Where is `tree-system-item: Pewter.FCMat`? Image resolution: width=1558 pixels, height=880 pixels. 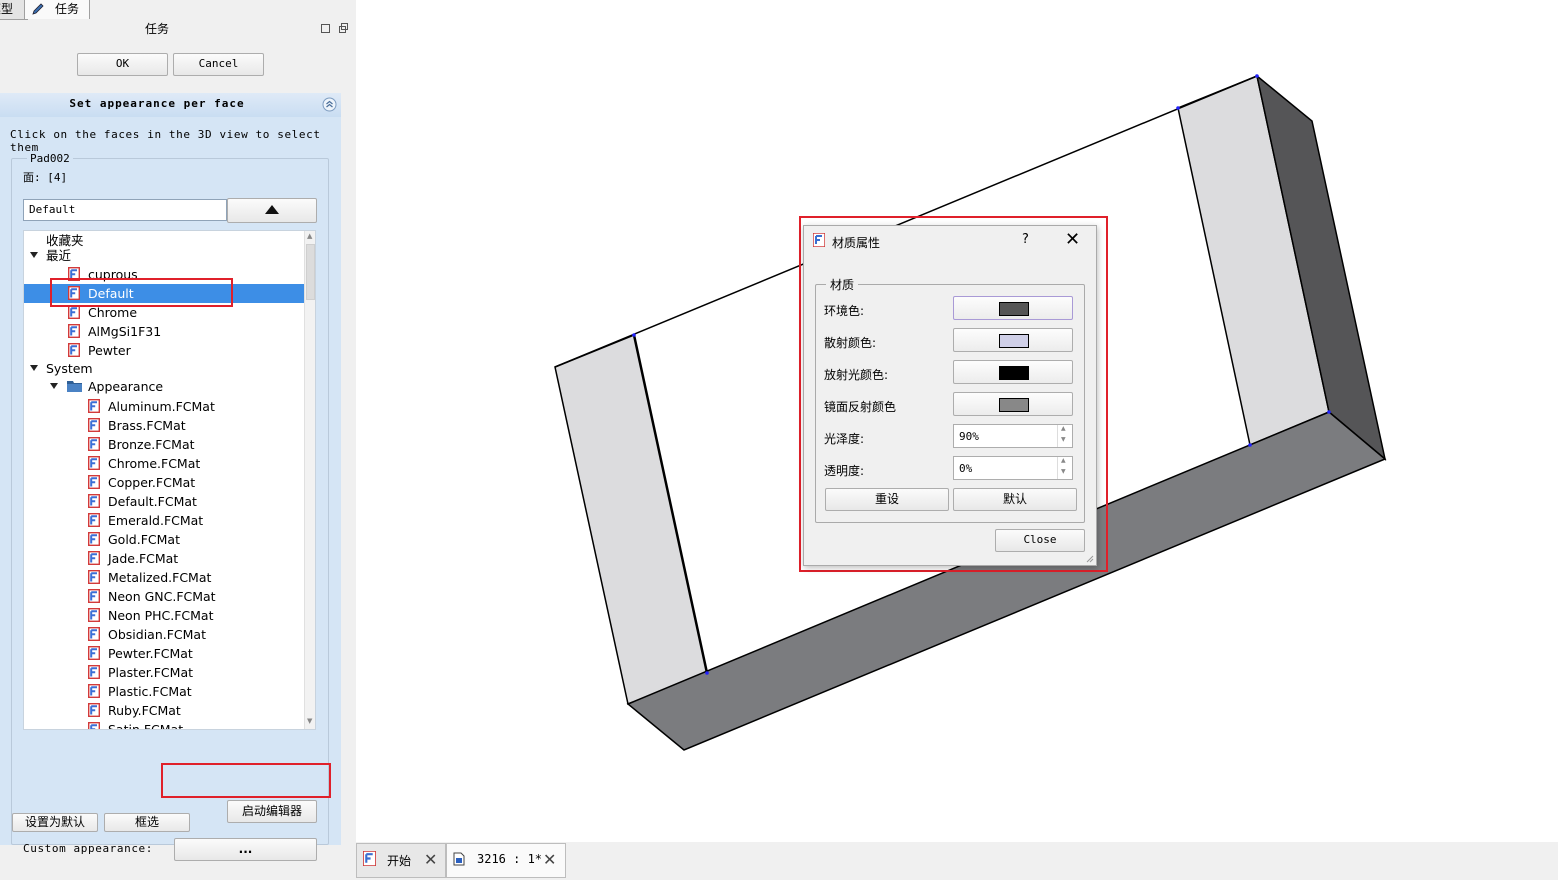 tree-system-item: Pewter.FCMat is located at coordinates (164, 653).